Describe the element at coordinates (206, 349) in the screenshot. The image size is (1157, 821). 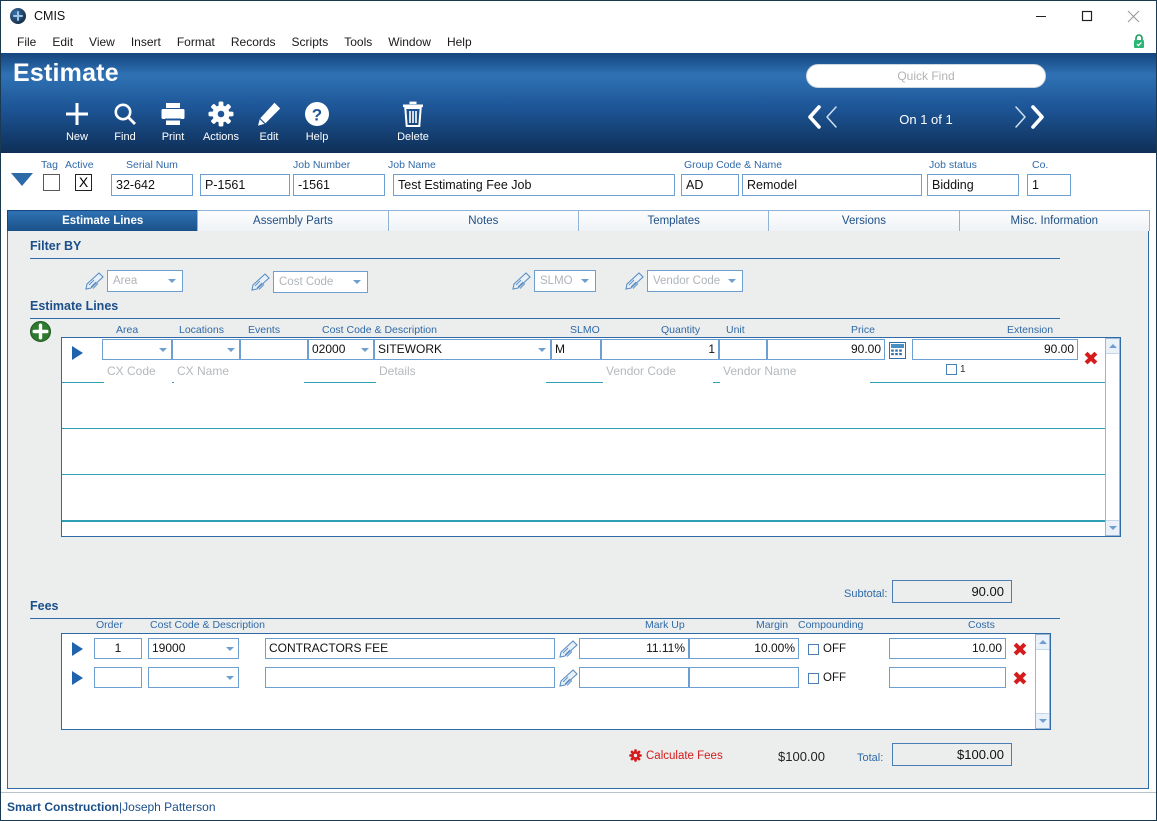
I see `cell-locations` at that location.